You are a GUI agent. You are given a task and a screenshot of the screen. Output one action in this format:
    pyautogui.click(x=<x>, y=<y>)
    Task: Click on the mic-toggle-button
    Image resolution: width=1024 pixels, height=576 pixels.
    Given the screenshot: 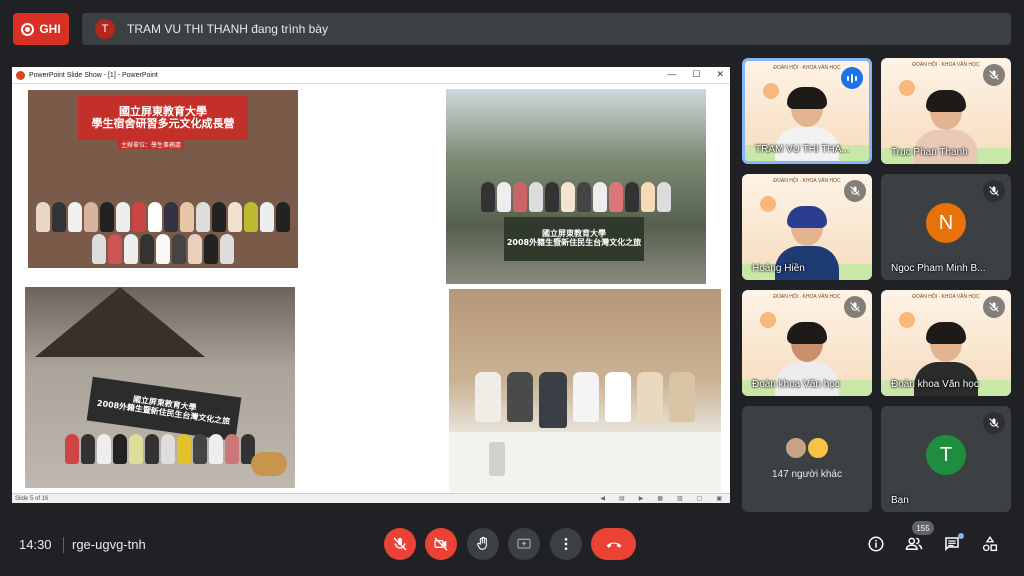 What is the action you would take?
    pyautogui.click(x=400, y=544)
    